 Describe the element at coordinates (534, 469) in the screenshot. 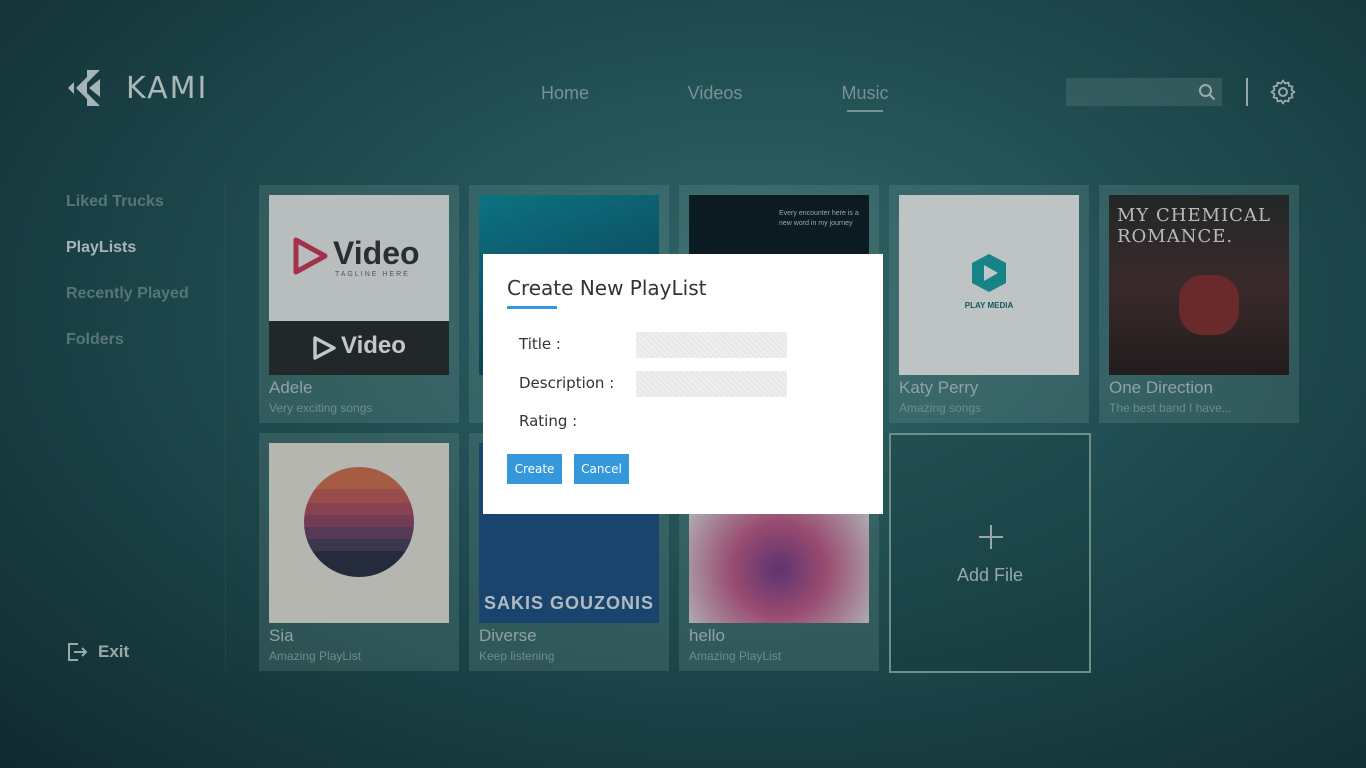

I see `create-button: Create` at that location.